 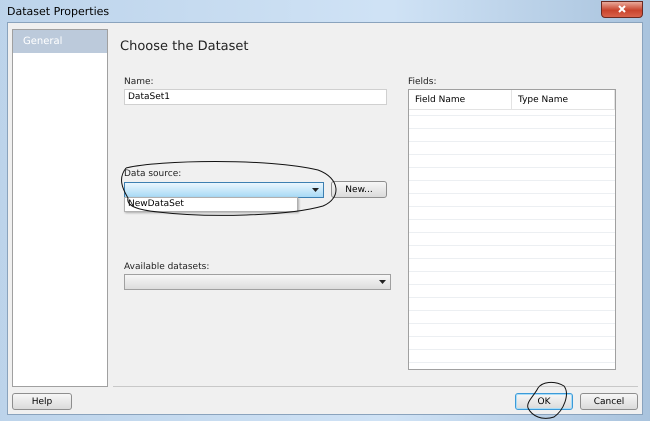 I want to click on data-source-dropdown, so click(x=224, y=190).